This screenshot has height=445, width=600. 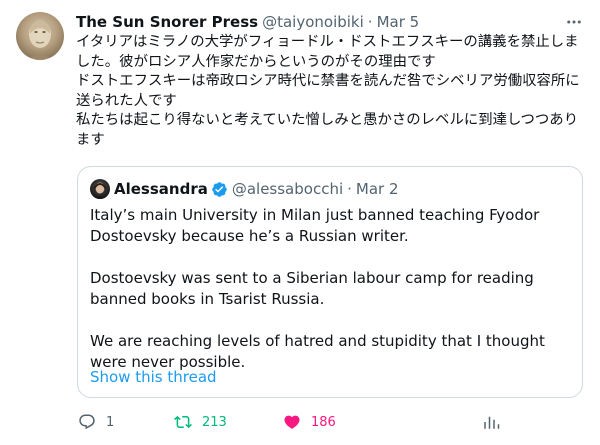 What do you see at coordinates (398, 22) in the screenshot?
I see `tweet-date: Mar 5` at bounding box center [398, 22].